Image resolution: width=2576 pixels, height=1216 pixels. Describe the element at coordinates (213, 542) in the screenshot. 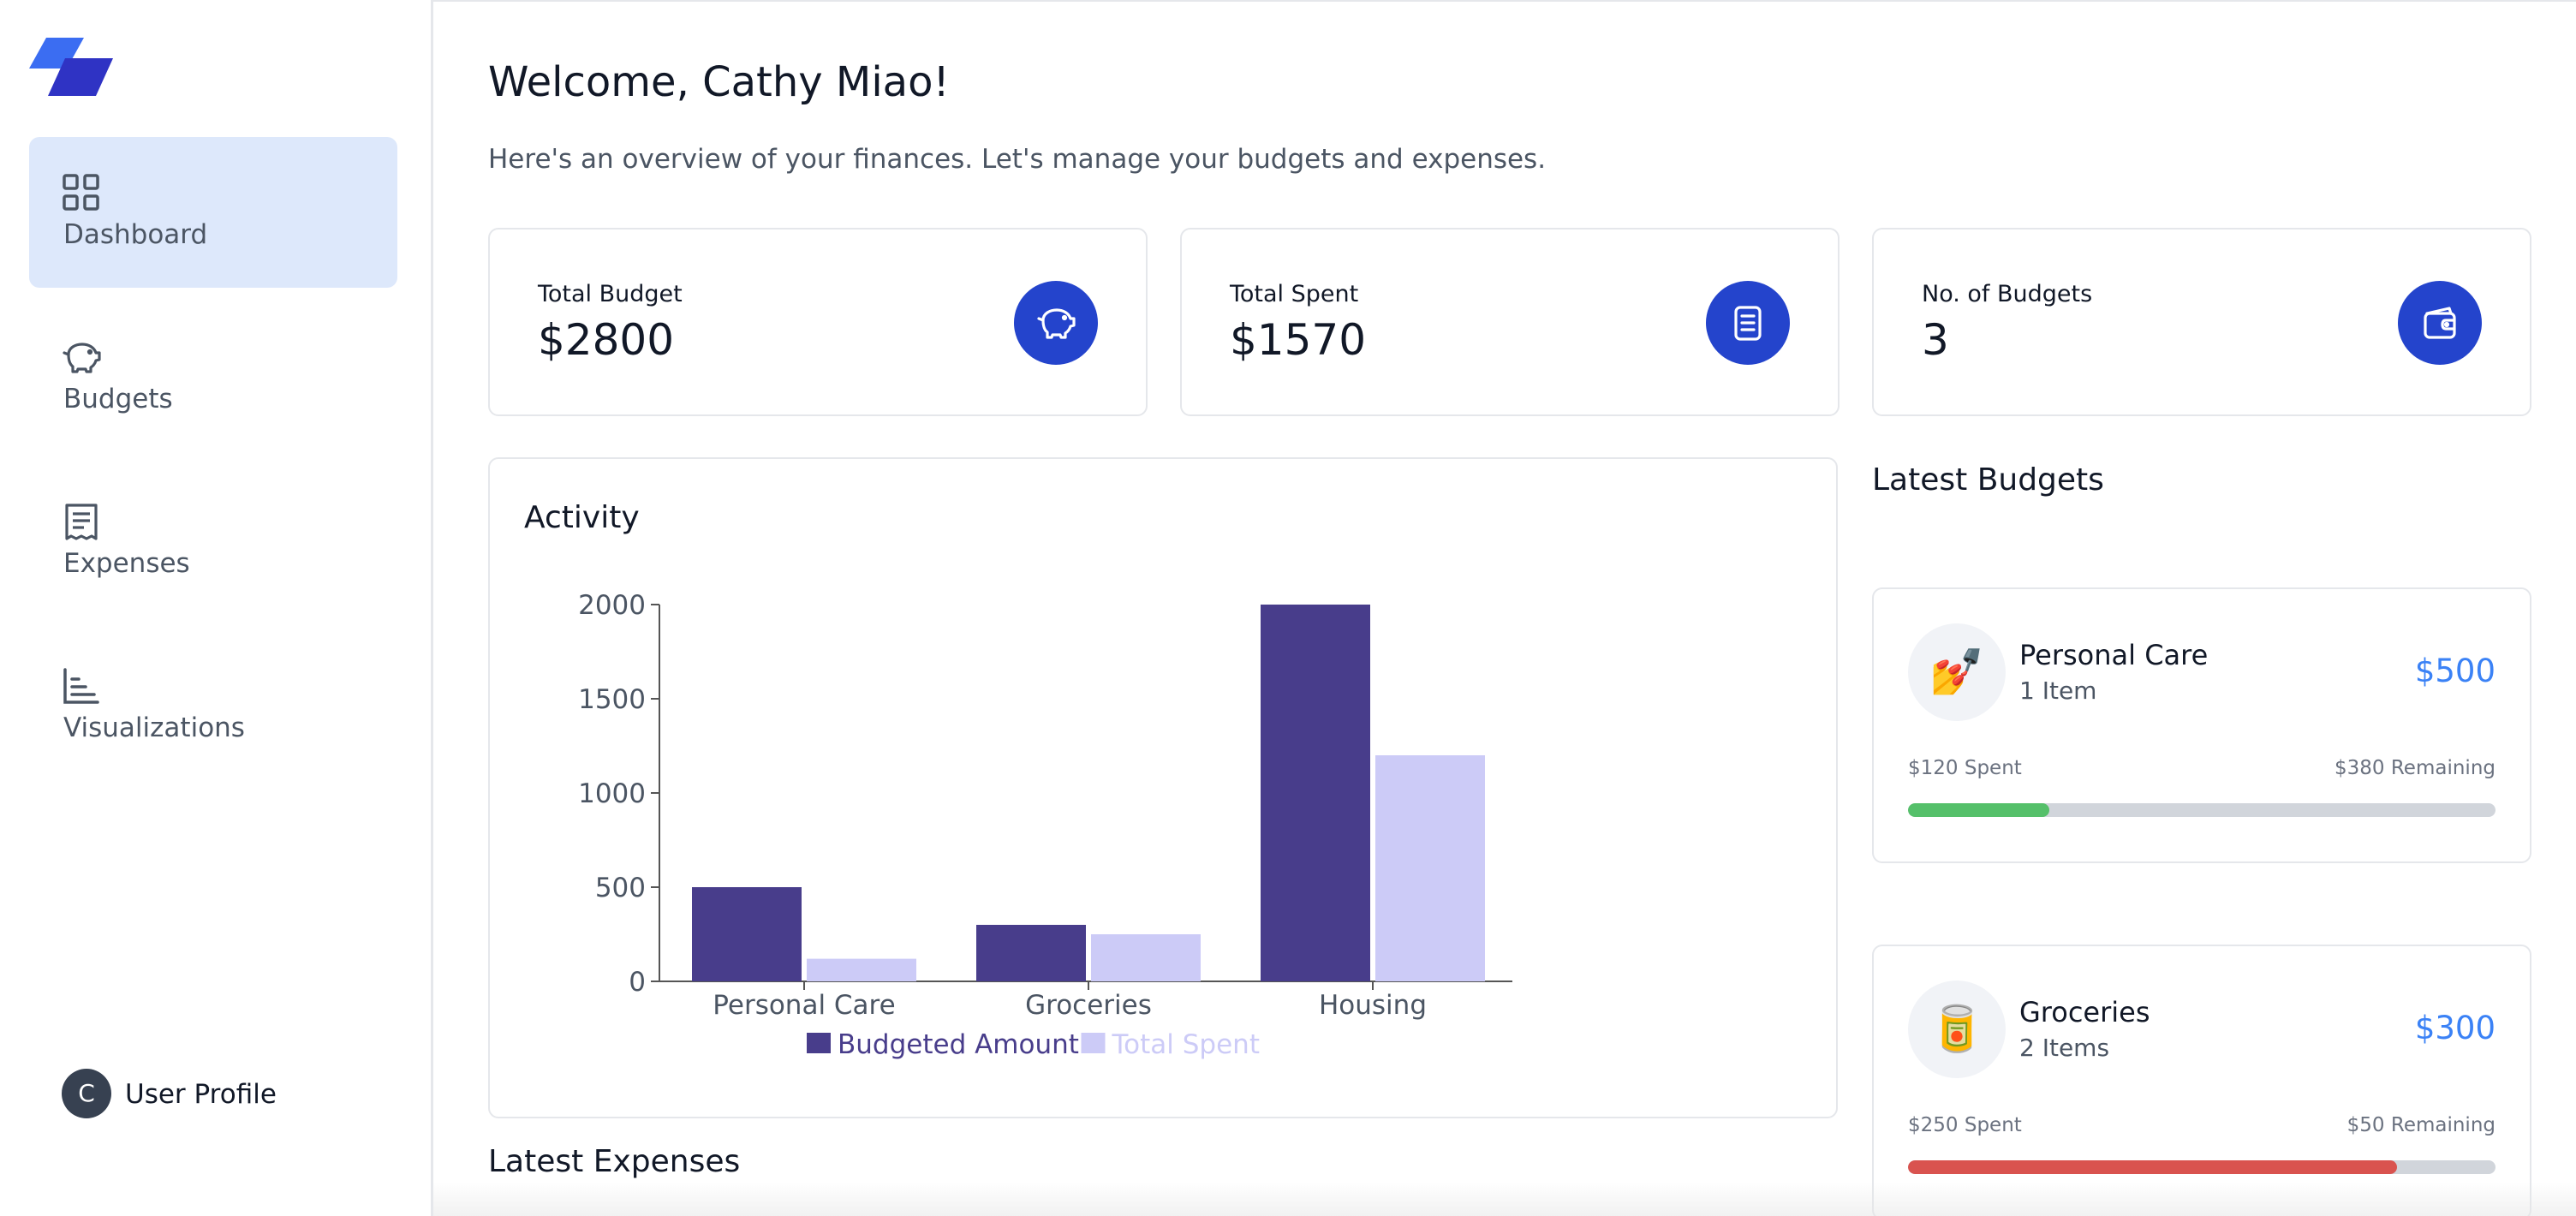

I see `sidebar-item-expenses: Expenses` at that location.